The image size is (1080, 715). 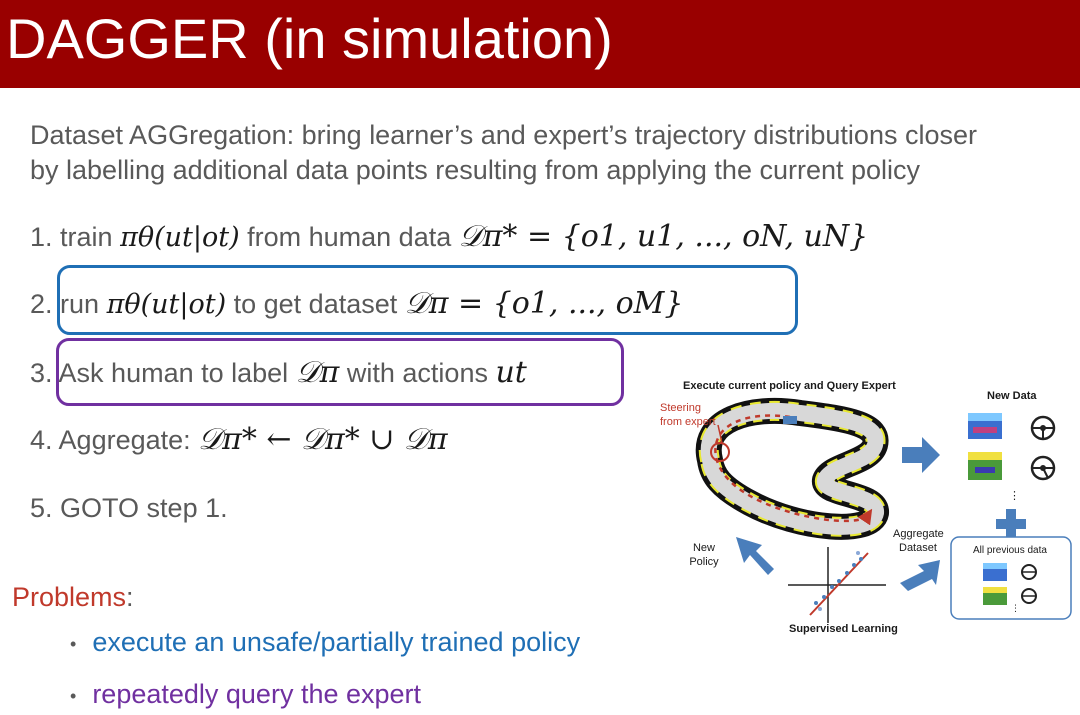 What do you see at coordinates (257, 694) in the screenshot?
I see `bullet-text: repeatedly query the expert` at bounding box center [257, 694].